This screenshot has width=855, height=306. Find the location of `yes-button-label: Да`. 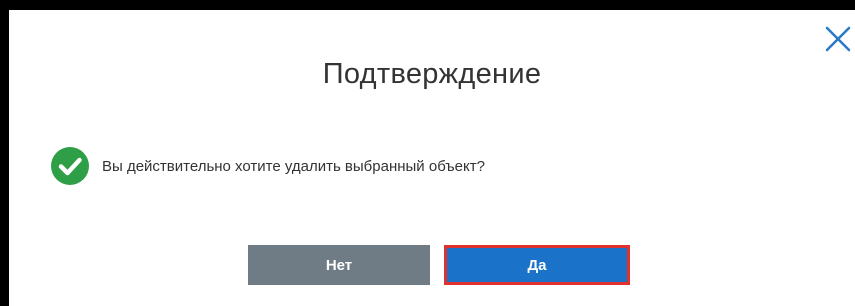

yes-button-label: Да is located at coordinates (537, 265).